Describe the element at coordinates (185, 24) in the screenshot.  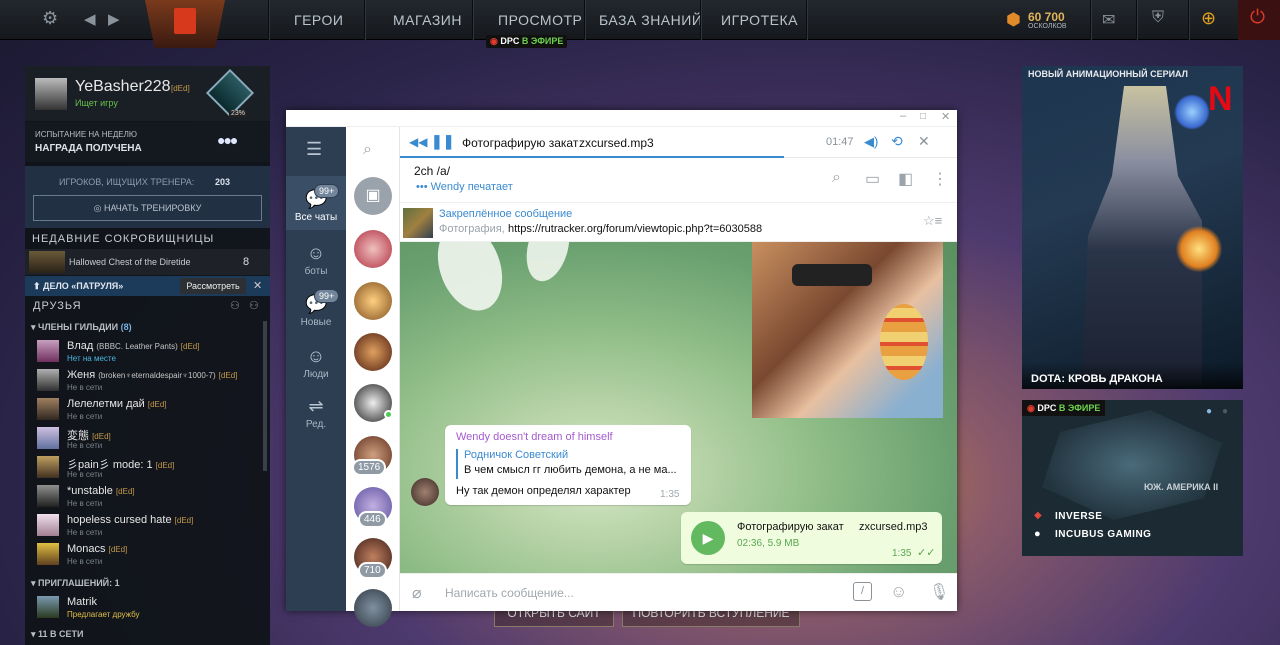
I see `dota-logo` at that location.